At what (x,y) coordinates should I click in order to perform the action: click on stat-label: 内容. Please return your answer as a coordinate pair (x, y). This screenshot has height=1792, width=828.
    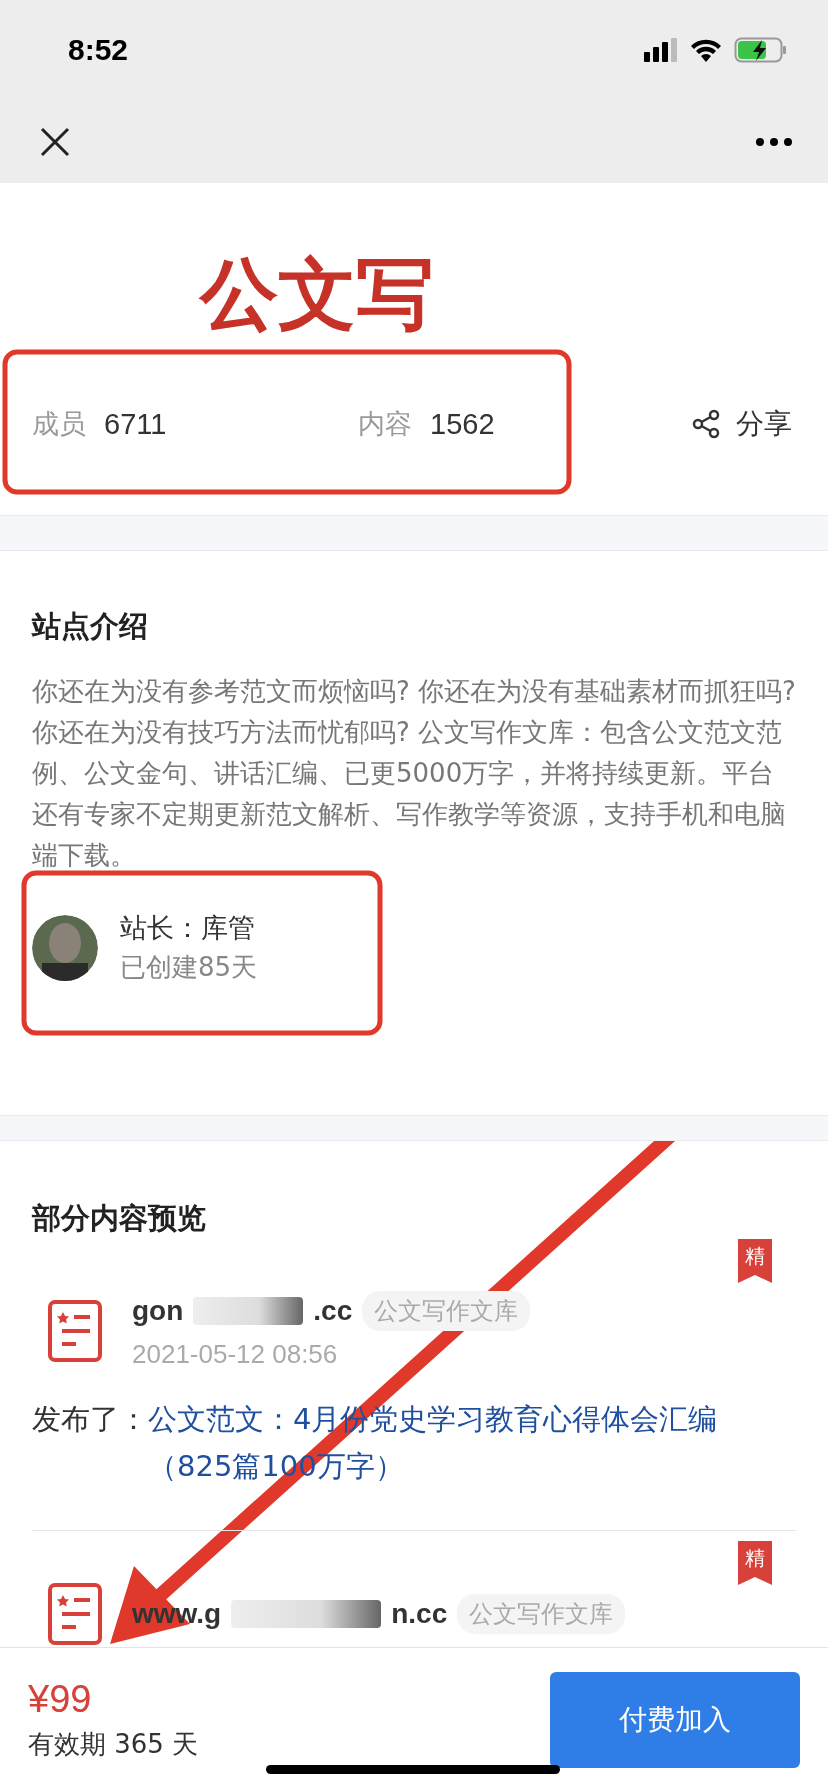
    Looking at the image, I should click on (385, 424).